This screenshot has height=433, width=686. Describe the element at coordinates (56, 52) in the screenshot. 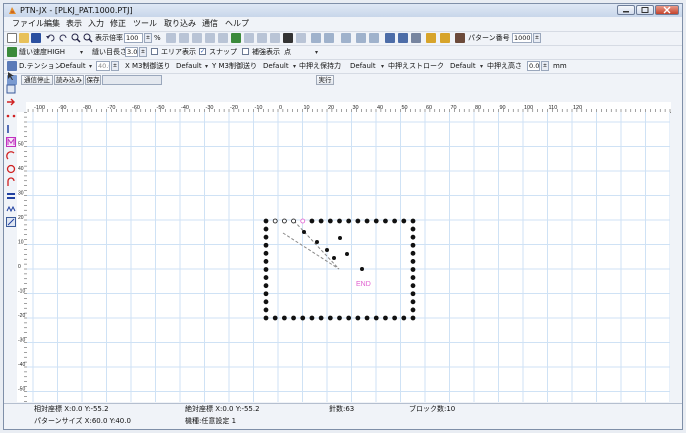

I see `sew-speed-select: HIGH` at that location.